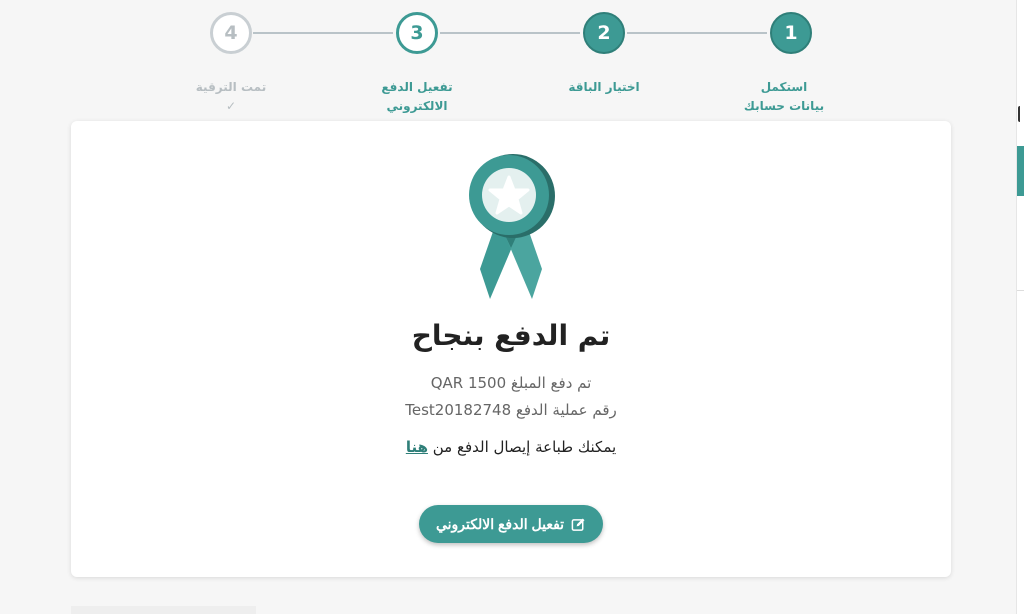 This screenshot has height=614, width=1024. I want to click on step-2-label: اختيار الباقة, so click(604, 87).